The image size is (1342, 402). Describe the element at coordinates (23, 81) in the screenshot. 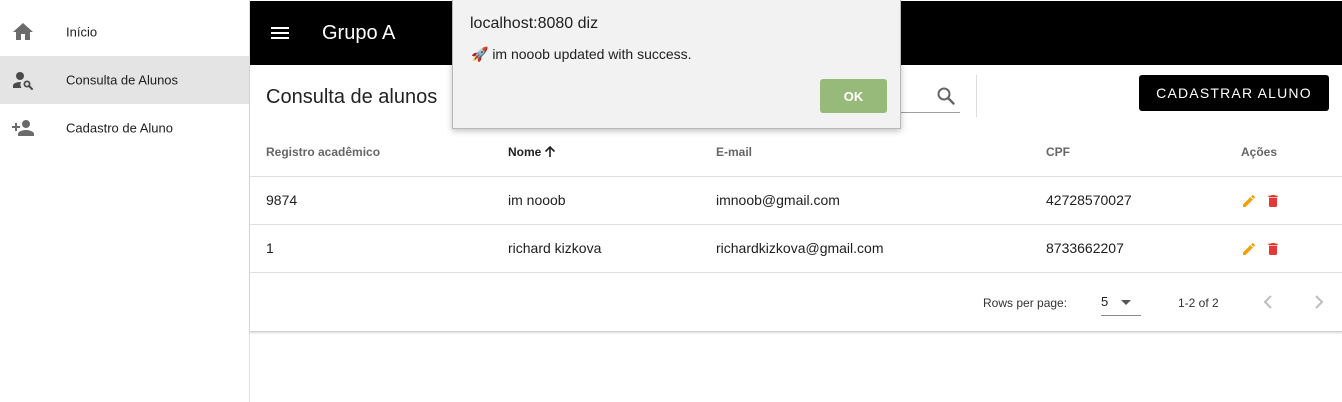

I see `person-search-icon` at that location.